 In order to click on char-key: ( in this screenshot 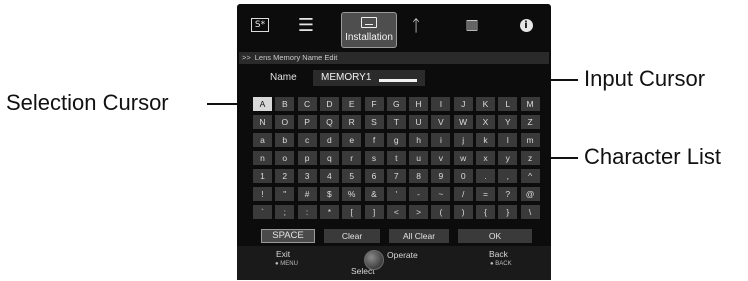, I will do `click(441, 212)`.